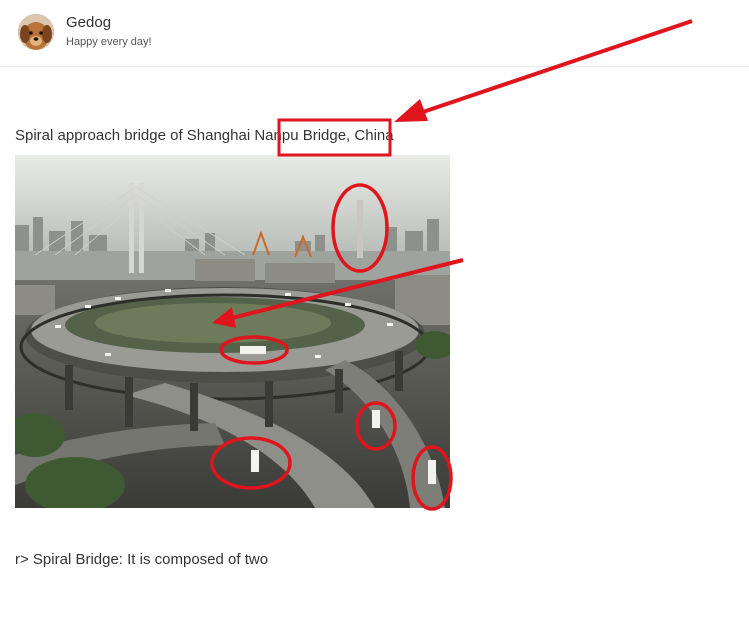 The image size is (749, 634). Describe the element at coordinates (411, 110) in the screenshot. I see `arrow-head-icon` at that location.